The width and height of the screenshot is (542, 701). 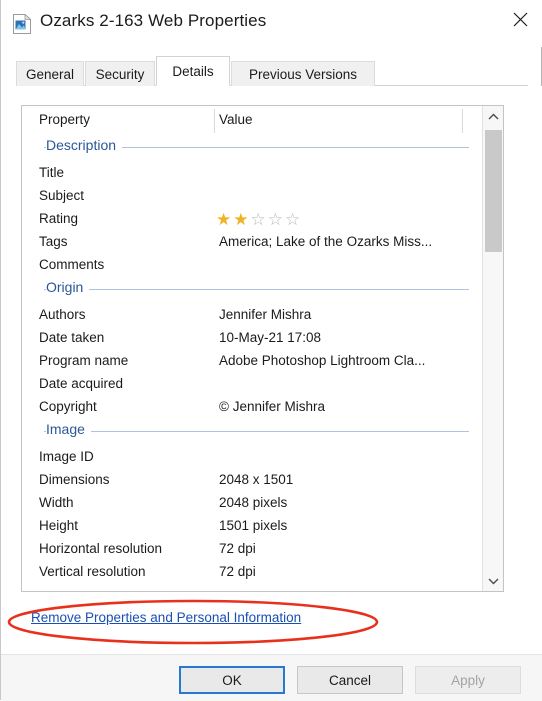 What do you see at coordinates (92, 571) in the screenshot?
I see `property-name: Vertical resolution` at bounding box center [92, 571].